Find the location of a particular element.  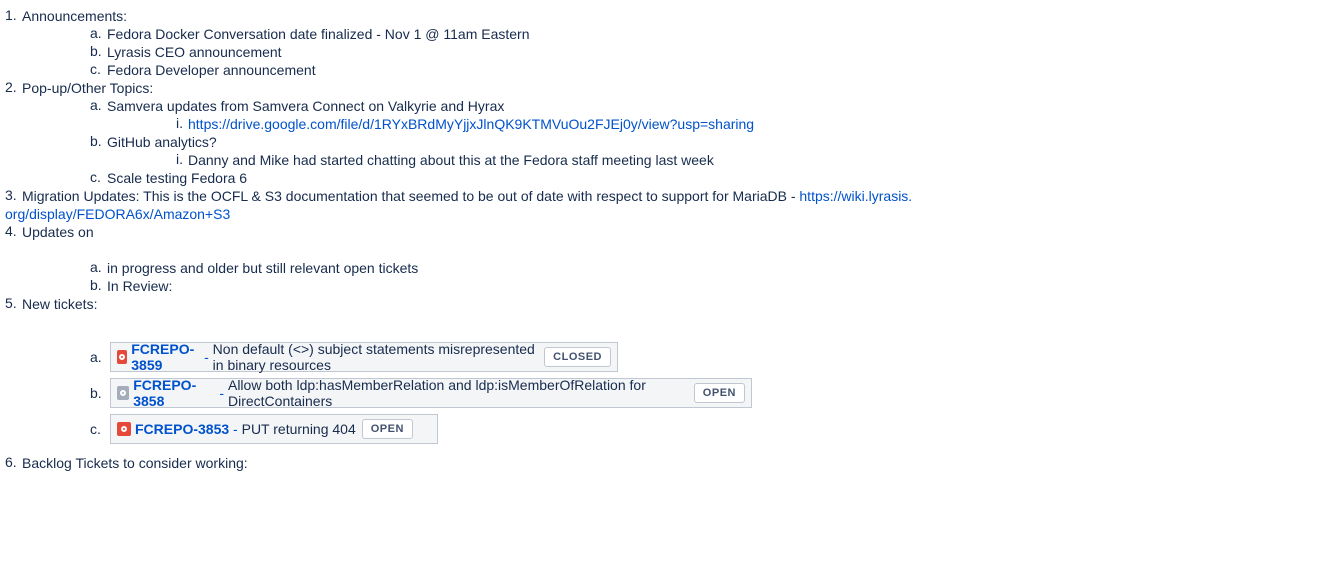

jira-issue-macro: FCREPO-3853 - PUT returning 404 OPEN is located at coordinates (274, 429).